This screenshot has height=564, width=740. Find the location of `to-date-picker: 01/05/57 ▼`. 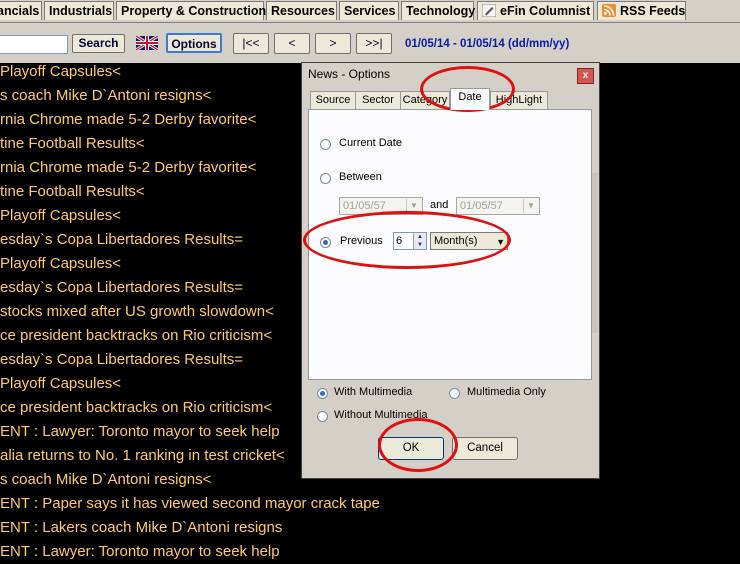

to-date-picker: 01/05/57 ▼ is located at coordinates (498, 206).